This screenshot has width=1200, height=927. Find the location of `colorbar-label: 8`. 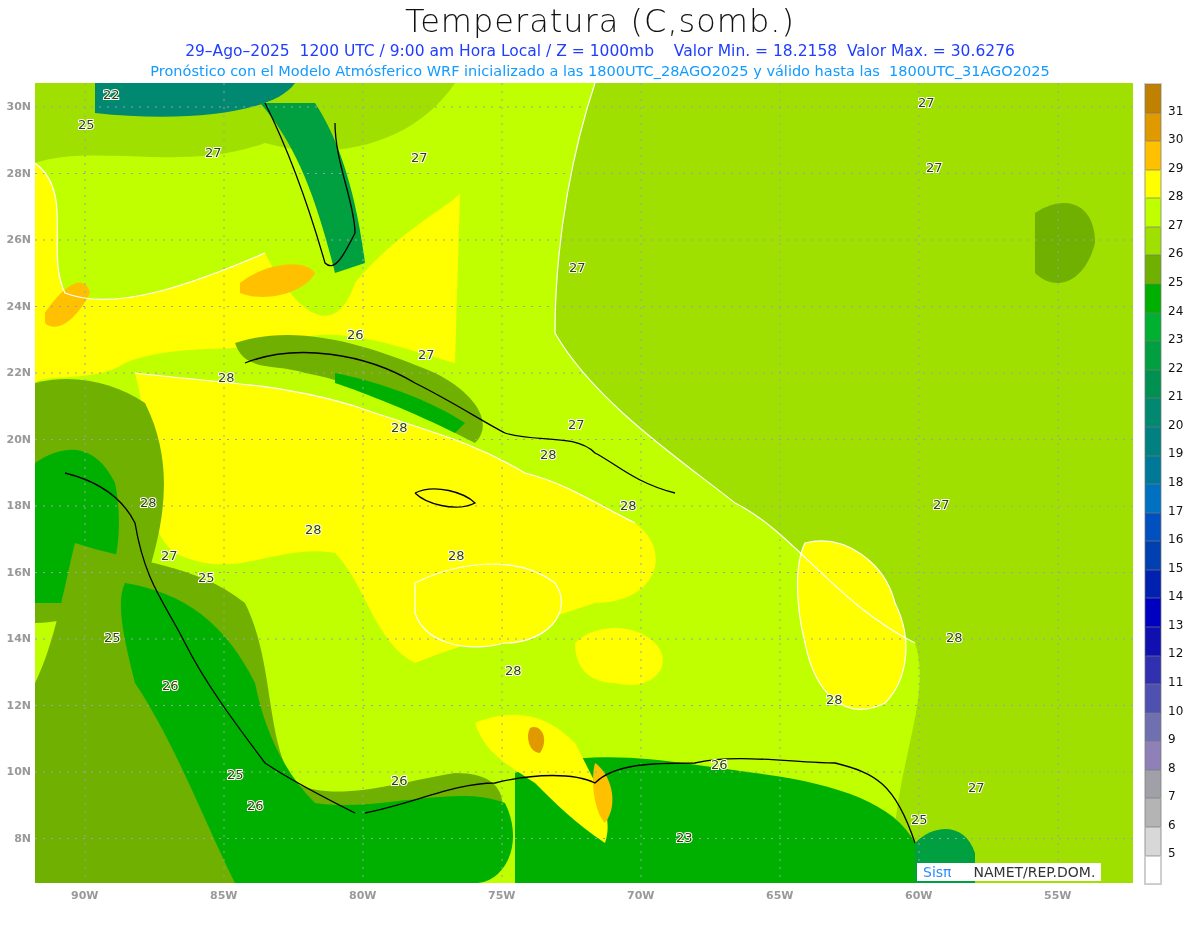

colorbar-label: 8 is located at coordinates (1172, 767).